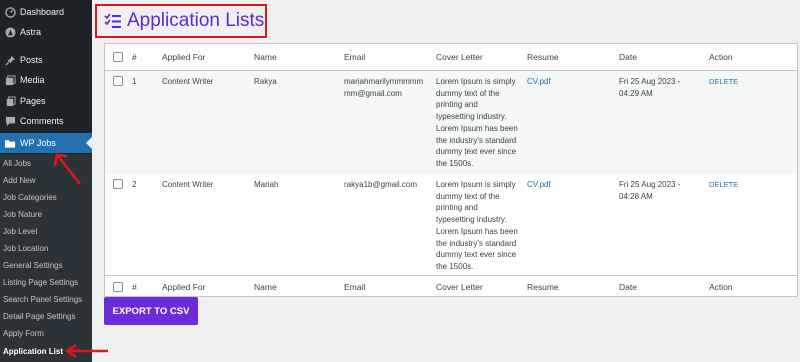 This screenshot has width=800, height=362. I want to click on menu-label: Media, so click(32, 80).